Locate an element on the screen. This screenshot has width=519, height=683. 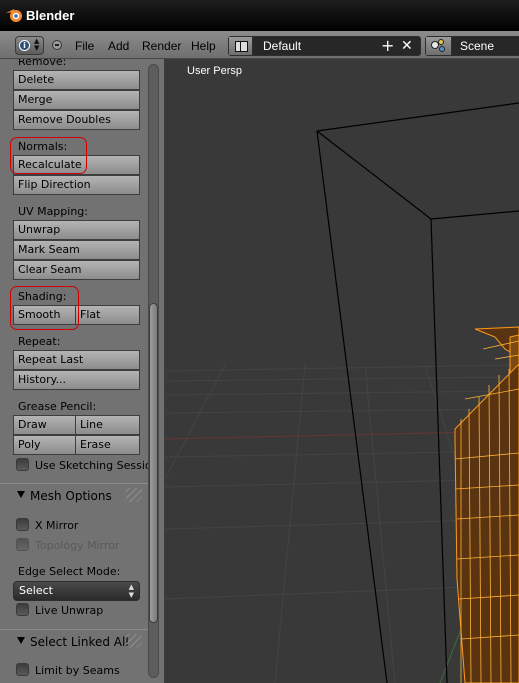
title-bar: Blender is located at coordinates (259, 15).